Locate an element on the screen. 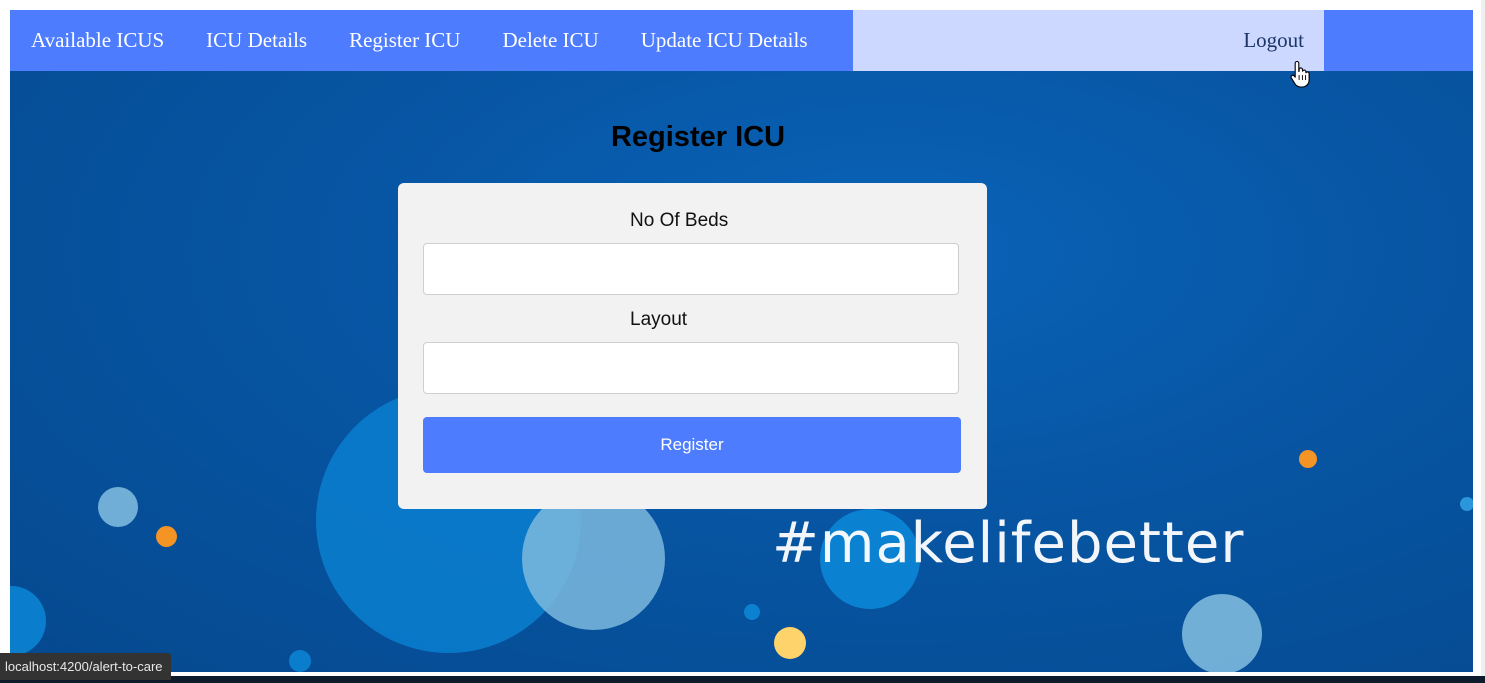 The image size is (1485, 683). nav-delete-icu: Delete ICU is located at coordinates (550, 40).